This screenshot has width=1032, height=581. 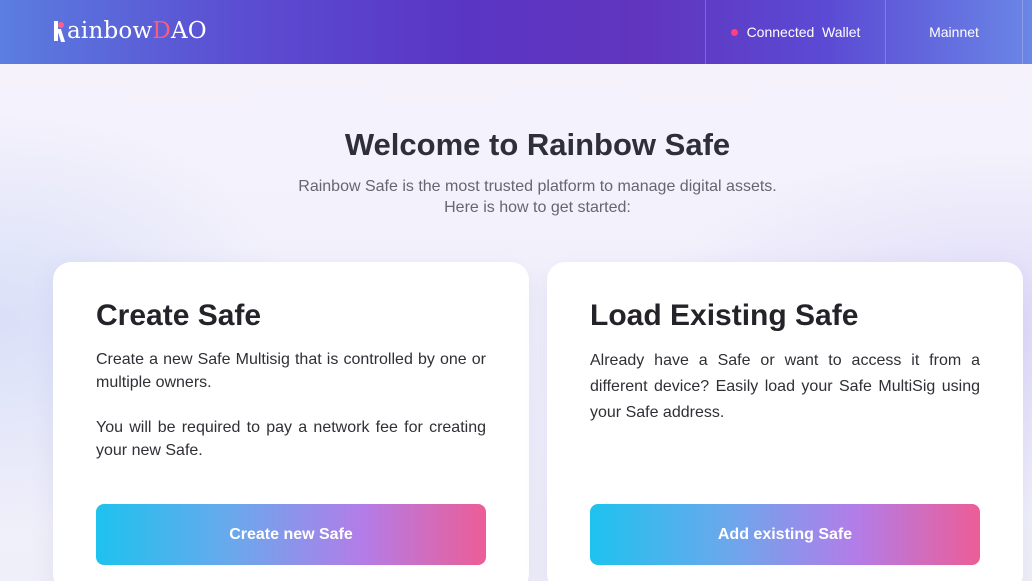 What do you see at coordinates (110, 31) in the screenshot?
I see `logo-text-ainbow: ainbow` at bounding box center [110, 31].